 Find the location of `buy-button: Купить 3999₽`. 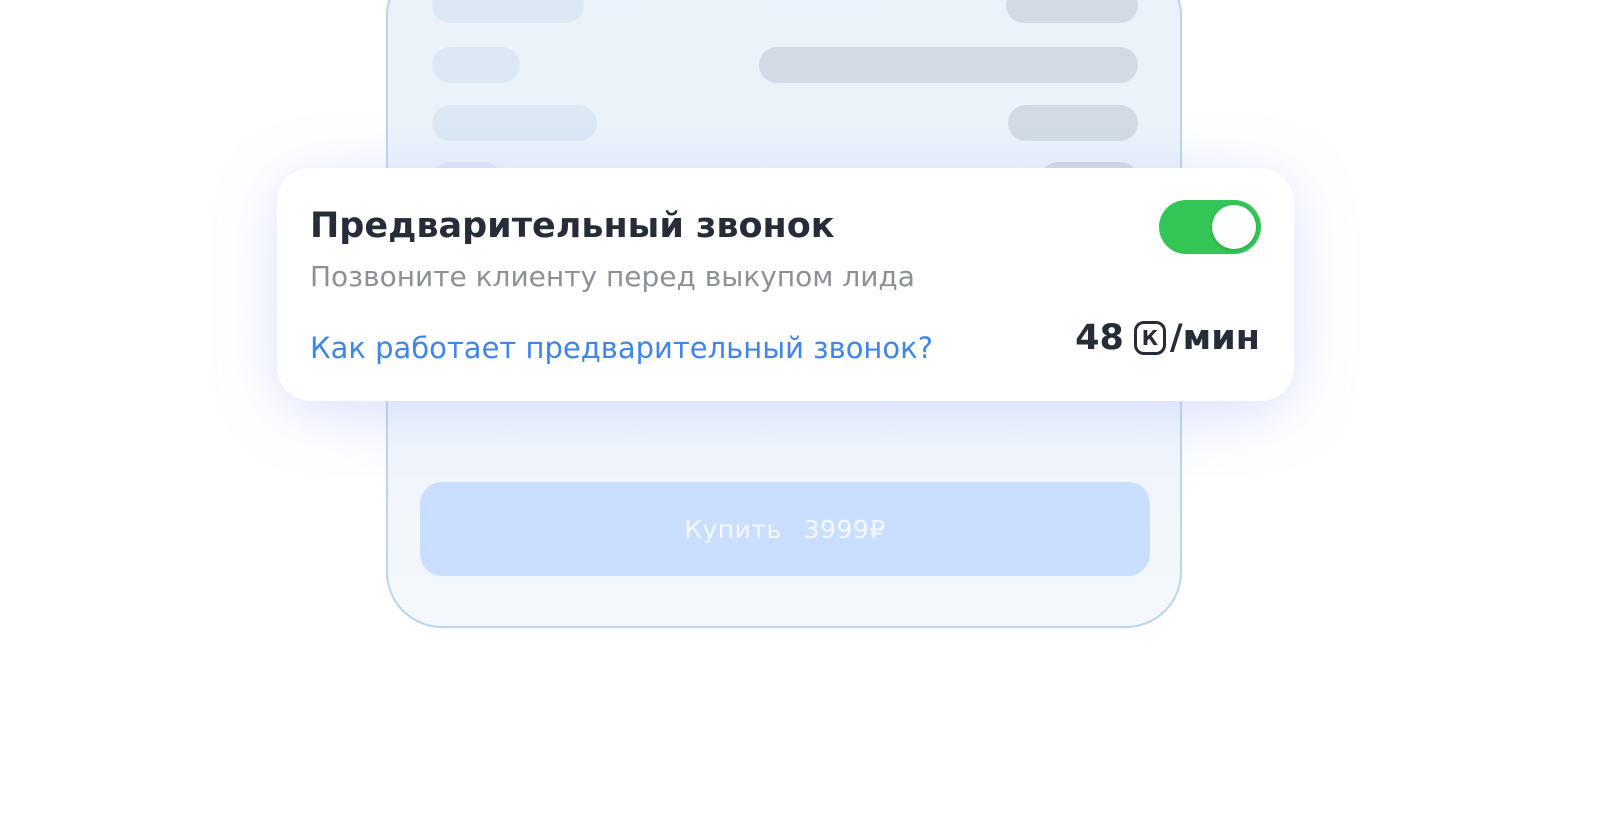

buy-button: Купить 3999₽ is located at coordinates (785, 529).